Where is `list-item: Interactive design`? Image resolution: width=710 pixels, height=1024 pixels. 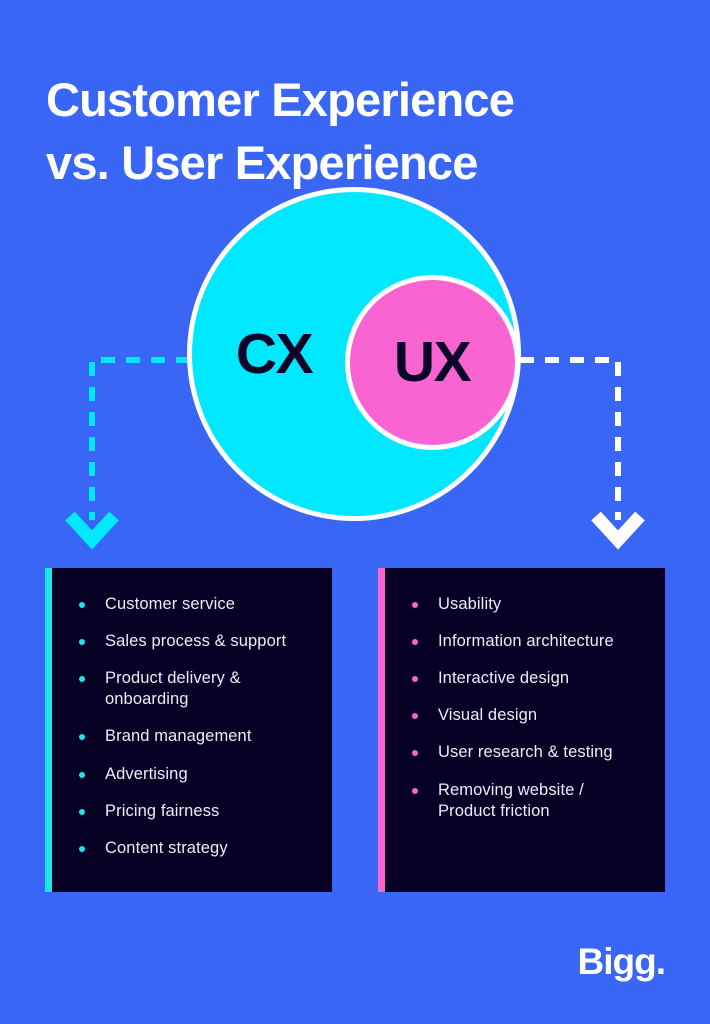
list-item: Interactive design is located at coordinates (531, 678).